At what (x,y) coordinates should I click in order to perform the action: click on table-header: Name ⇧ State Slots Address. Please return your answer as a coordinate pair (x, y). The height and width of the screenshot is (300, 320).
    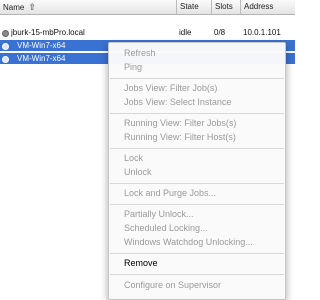
    Looking at the image, I should click on (147, 7).